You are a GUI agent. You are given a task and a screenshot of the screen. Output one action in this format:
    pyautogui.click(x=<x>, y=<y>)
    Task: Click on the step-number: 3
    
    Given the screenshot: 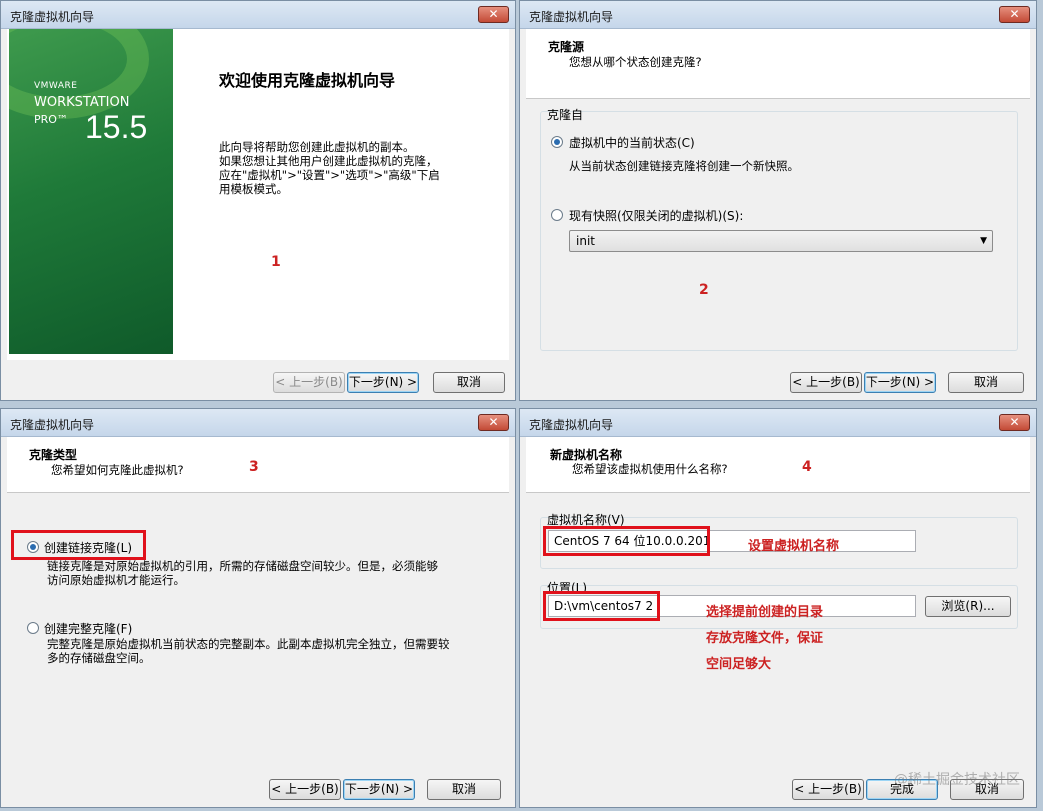 What is the action you would take?
    pyautogui.click(x=254, y=467)
    